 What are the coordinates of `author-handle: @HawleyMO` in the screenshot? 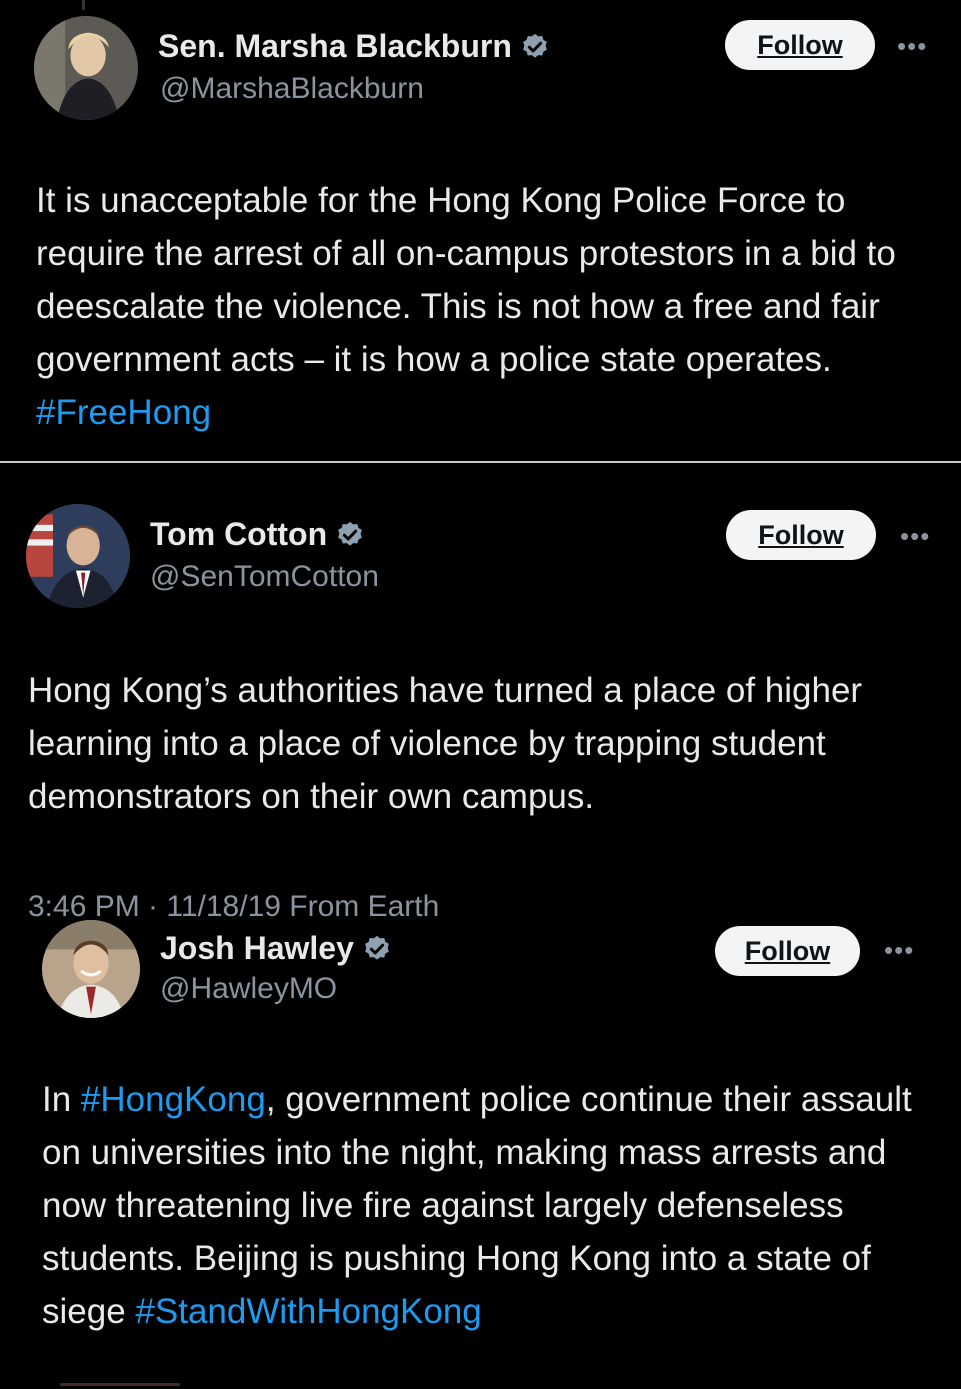 It's located at (248, 989).